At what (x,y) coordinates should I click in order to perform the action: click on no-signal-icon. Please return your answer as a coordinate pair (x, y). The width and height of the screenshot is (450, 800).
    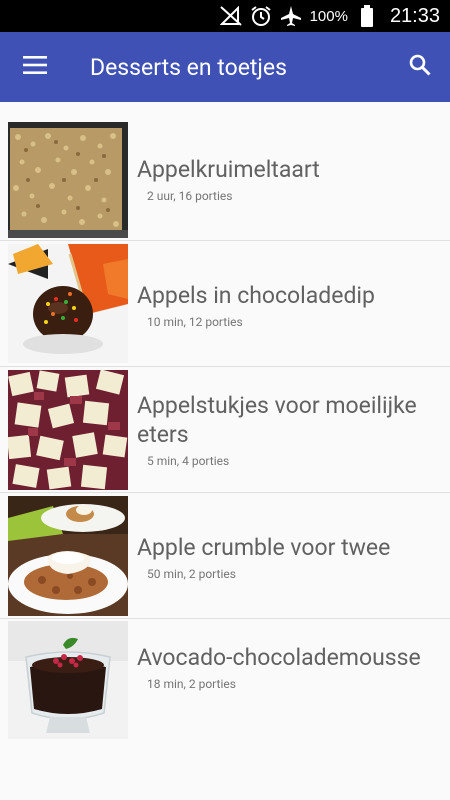
    Looking at the image, I should click on (230, 16).